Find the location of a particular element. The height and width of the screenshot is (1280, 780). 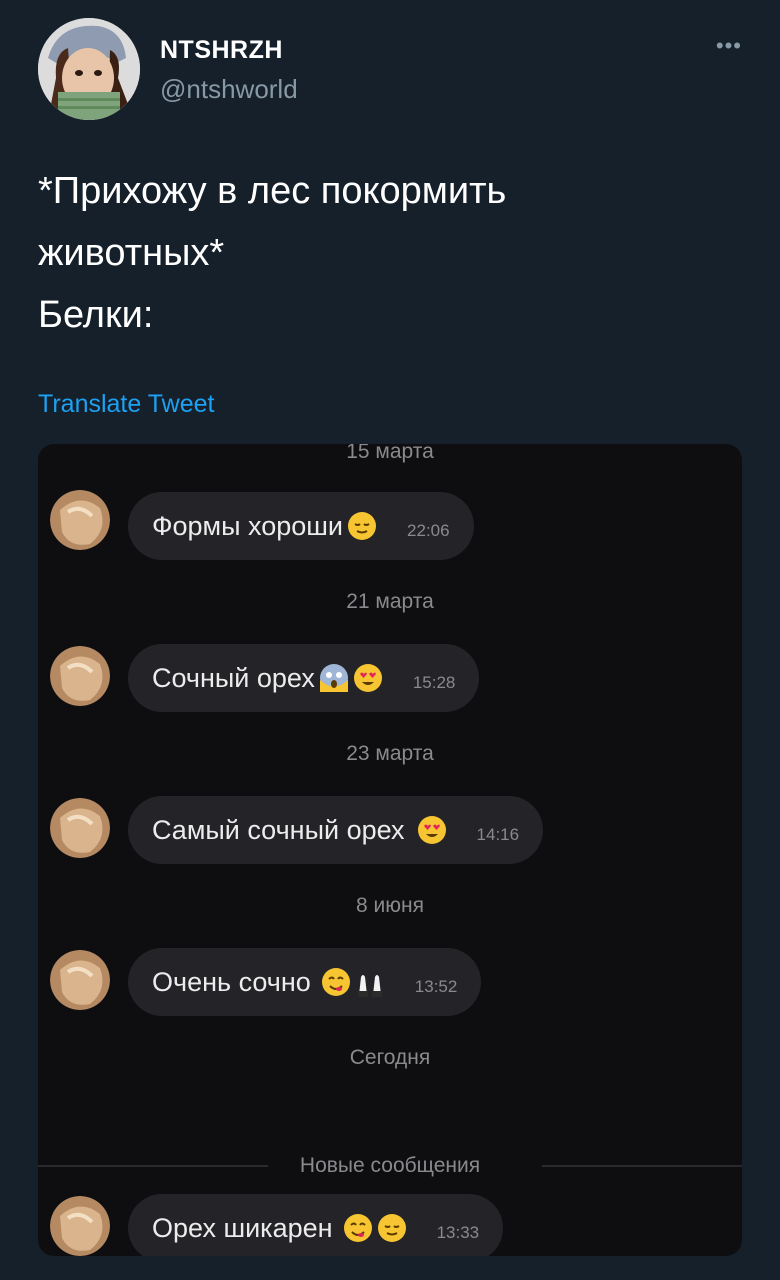

message-text: Орех шикарен is located at coordinates (242, 1227).